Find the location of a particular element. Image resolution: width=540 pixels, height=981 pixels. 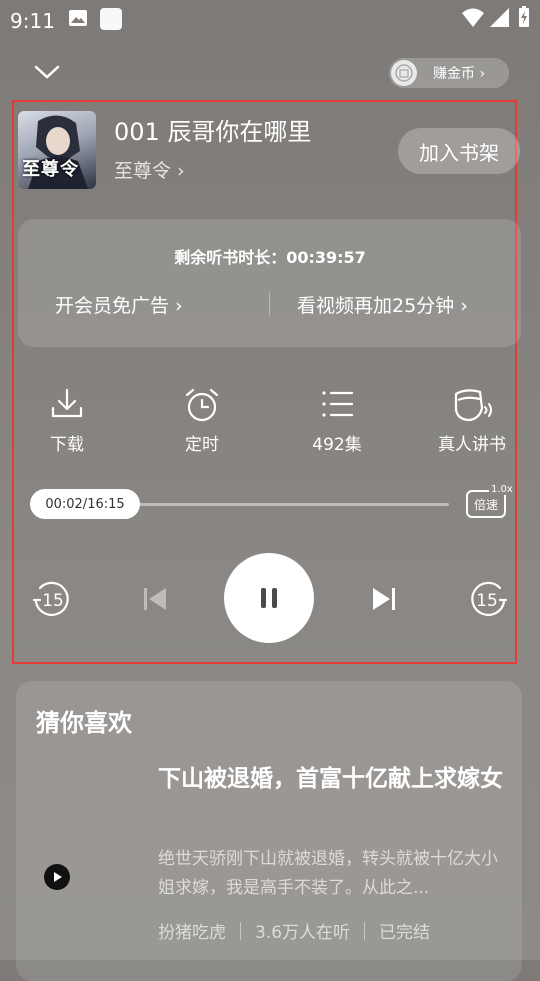

earn-coins-button: 赚金币 › is located at coordinates (449, 73).